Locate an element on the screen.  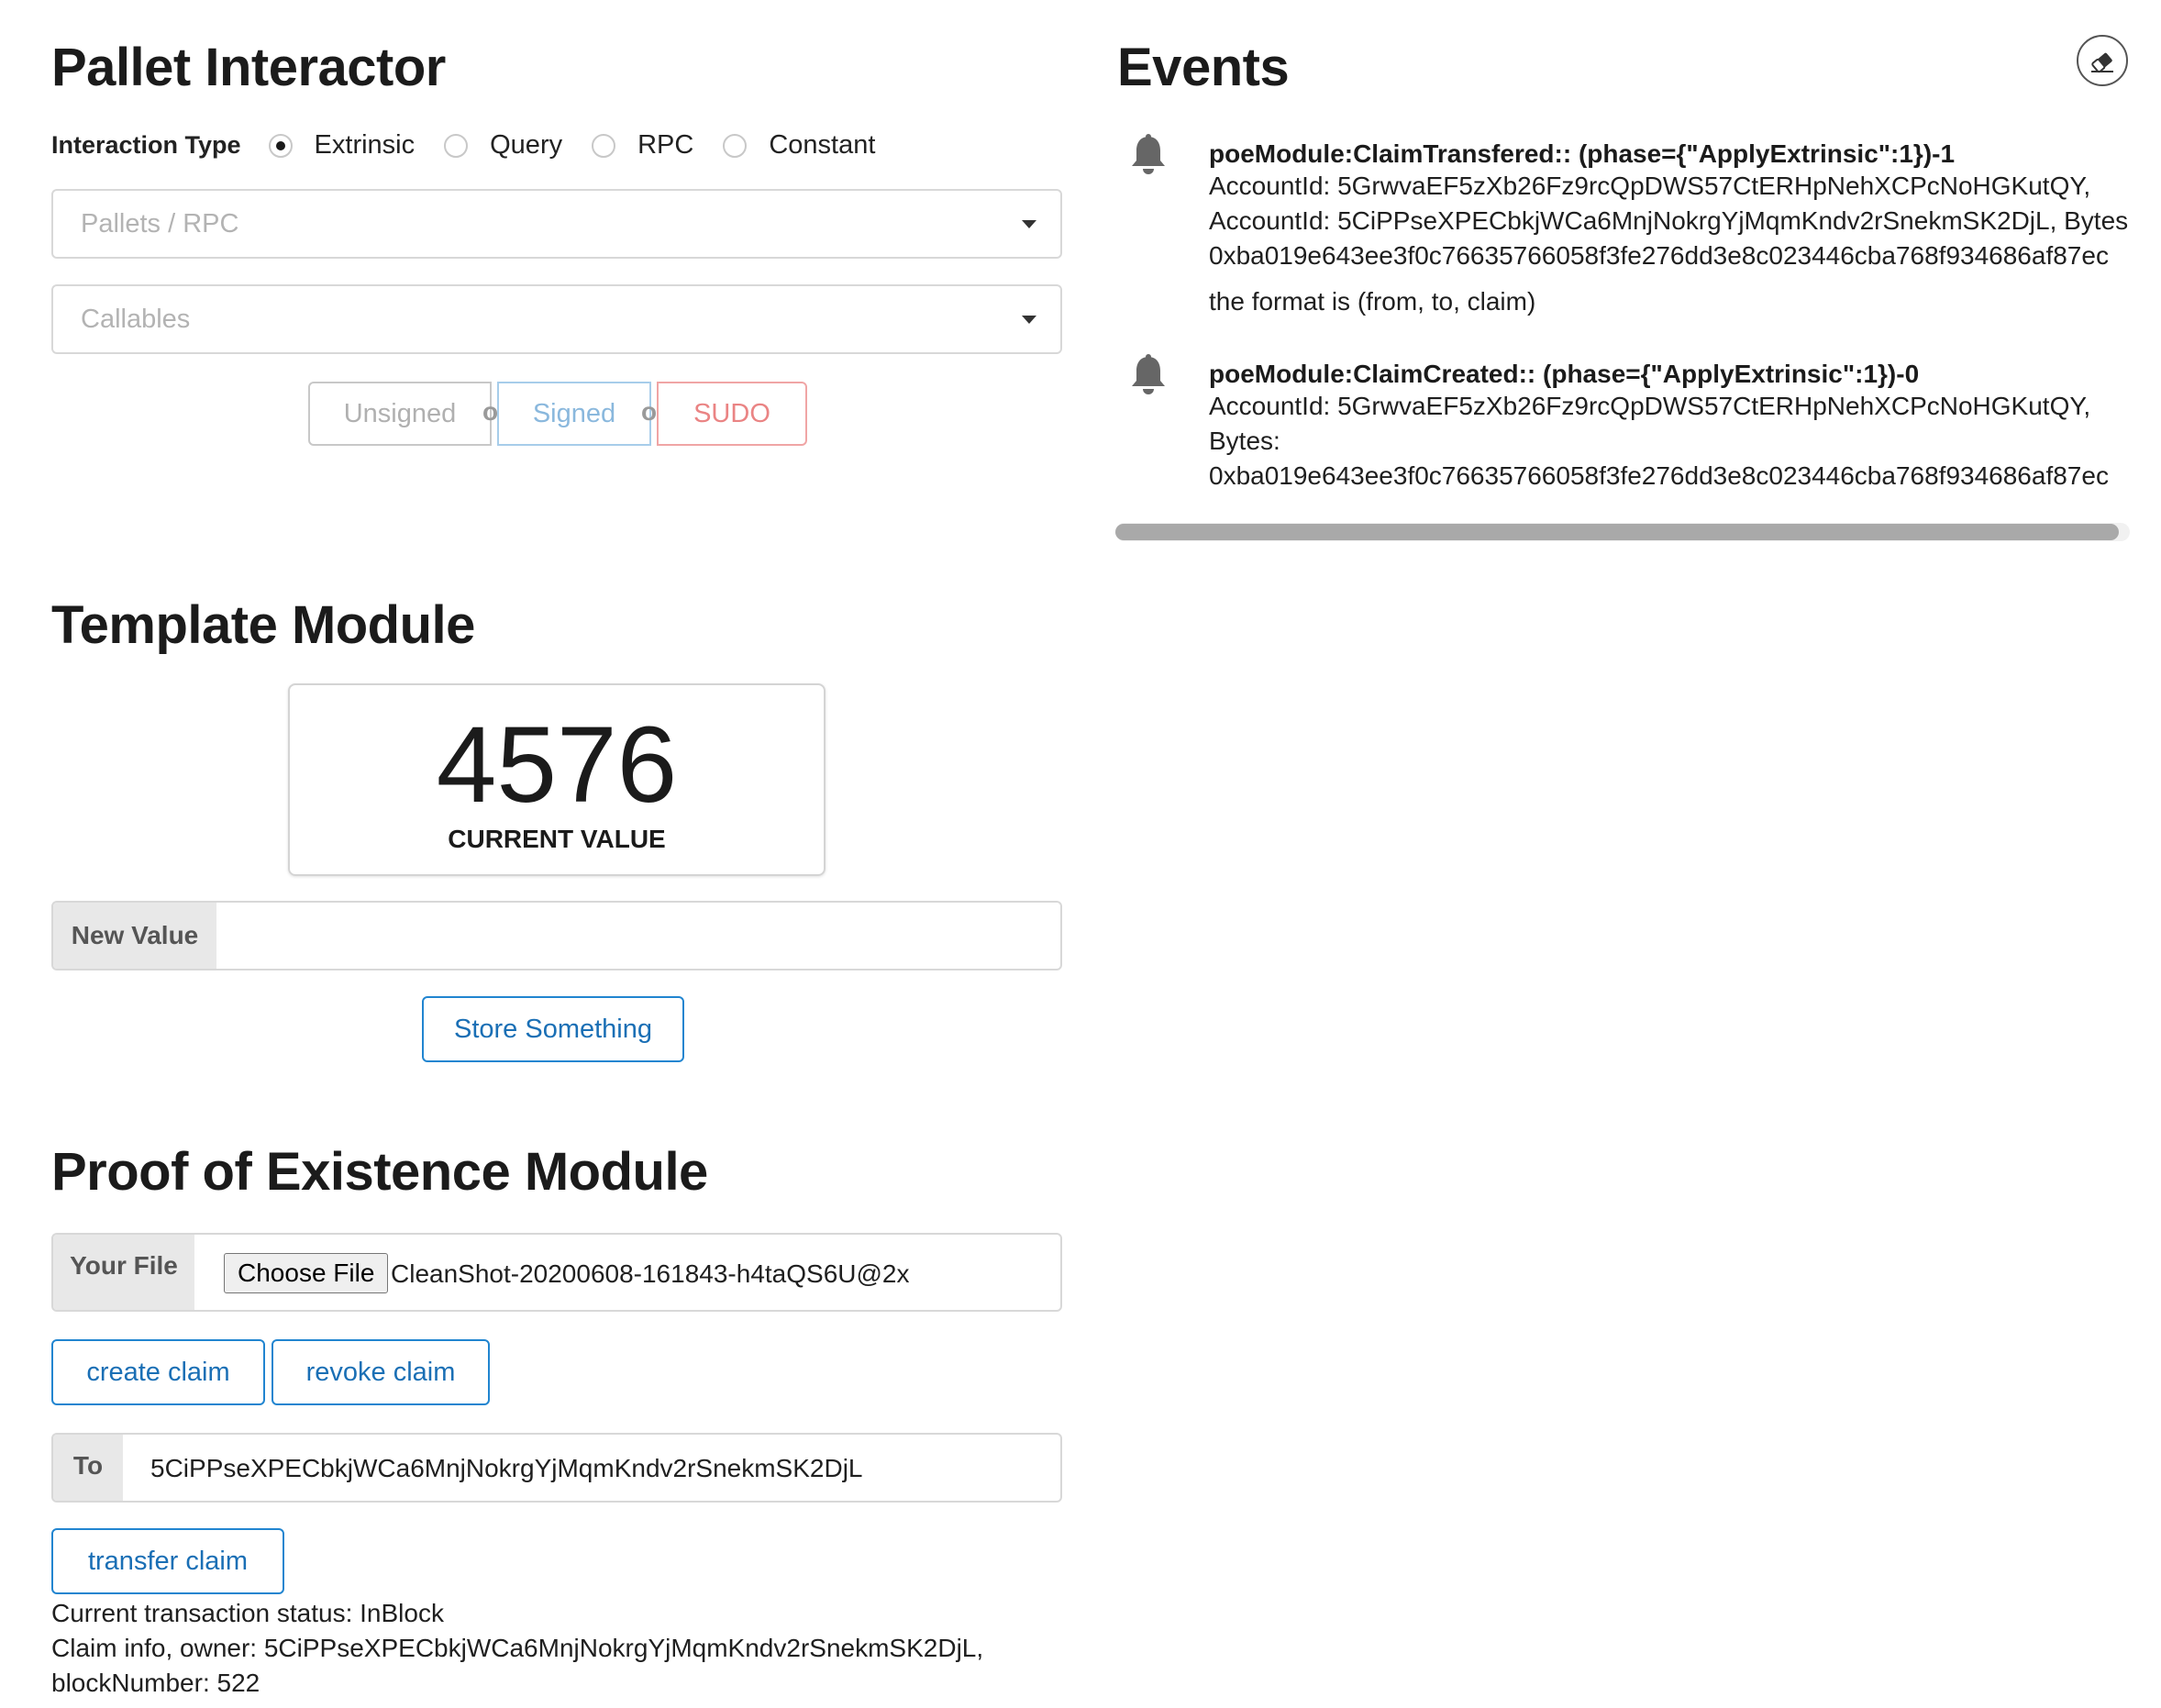
signed-button: Signed is located at coordinates (574, 414).